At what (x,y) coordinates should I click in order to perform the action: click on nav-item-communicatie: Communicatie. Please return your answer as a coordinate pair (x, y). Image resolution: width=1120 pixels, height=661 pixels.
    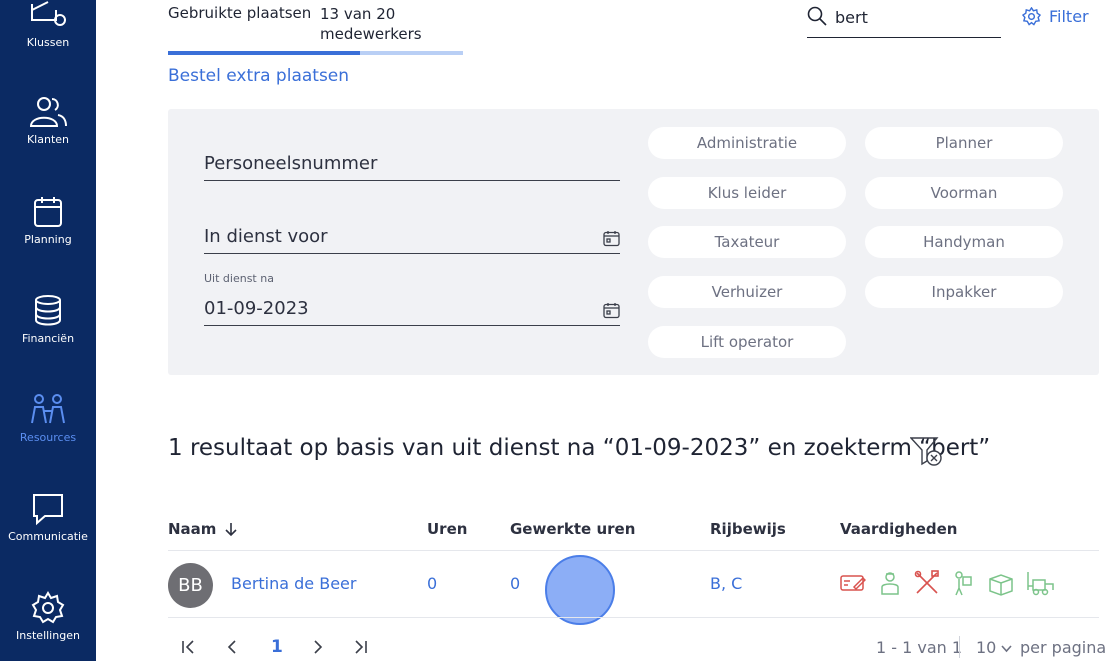
    Looking at the image, I should click on (48, 517).